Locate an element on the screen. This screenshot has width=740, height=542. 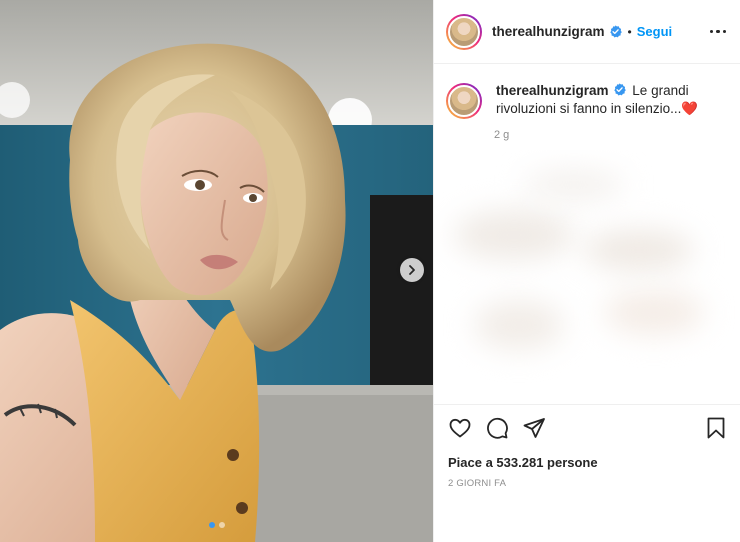
caption-timestamp: 2 g is located at coordinates (502, 135).